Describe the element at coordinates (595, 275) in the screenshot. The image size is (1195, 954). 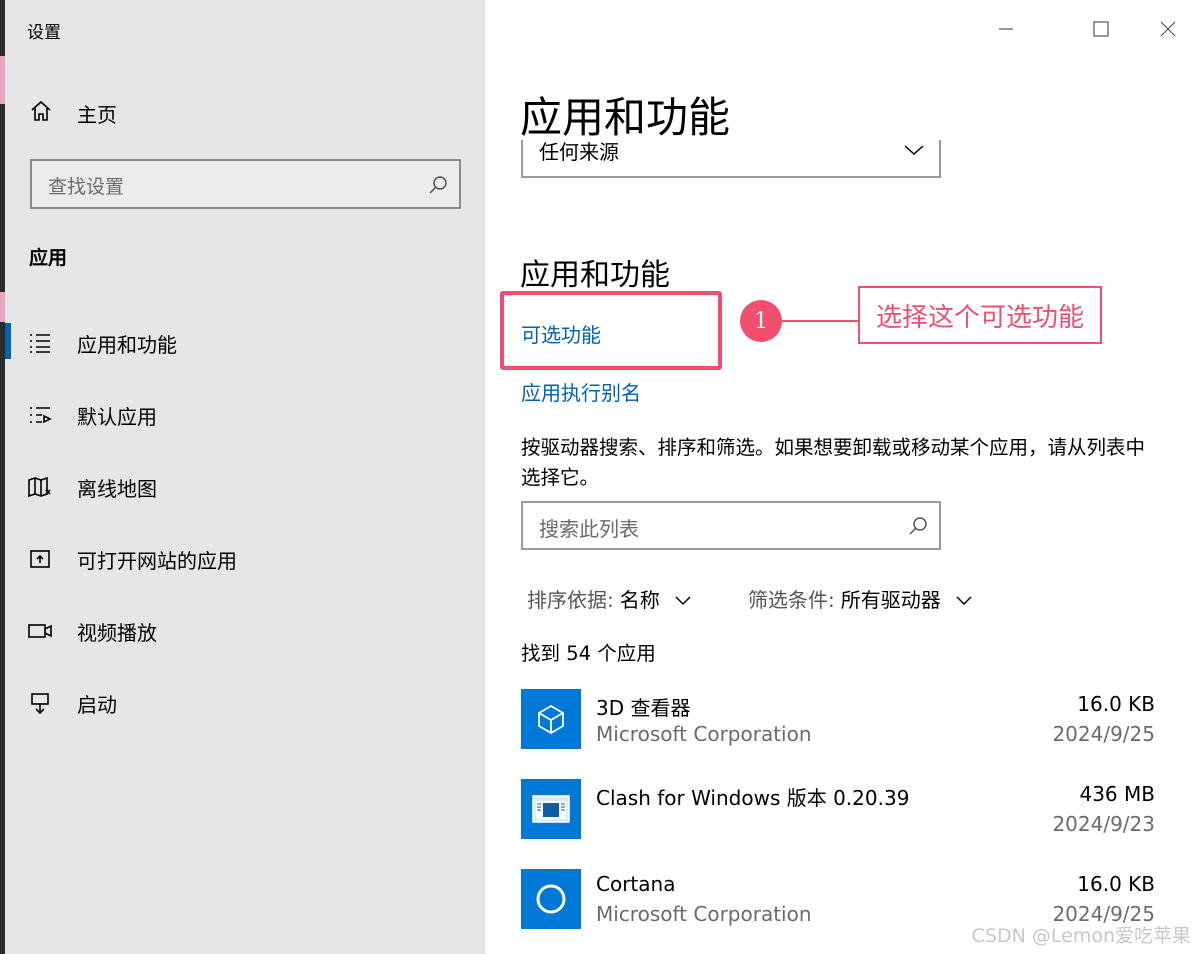
I see `section-heading: 应用和功能` at that location.